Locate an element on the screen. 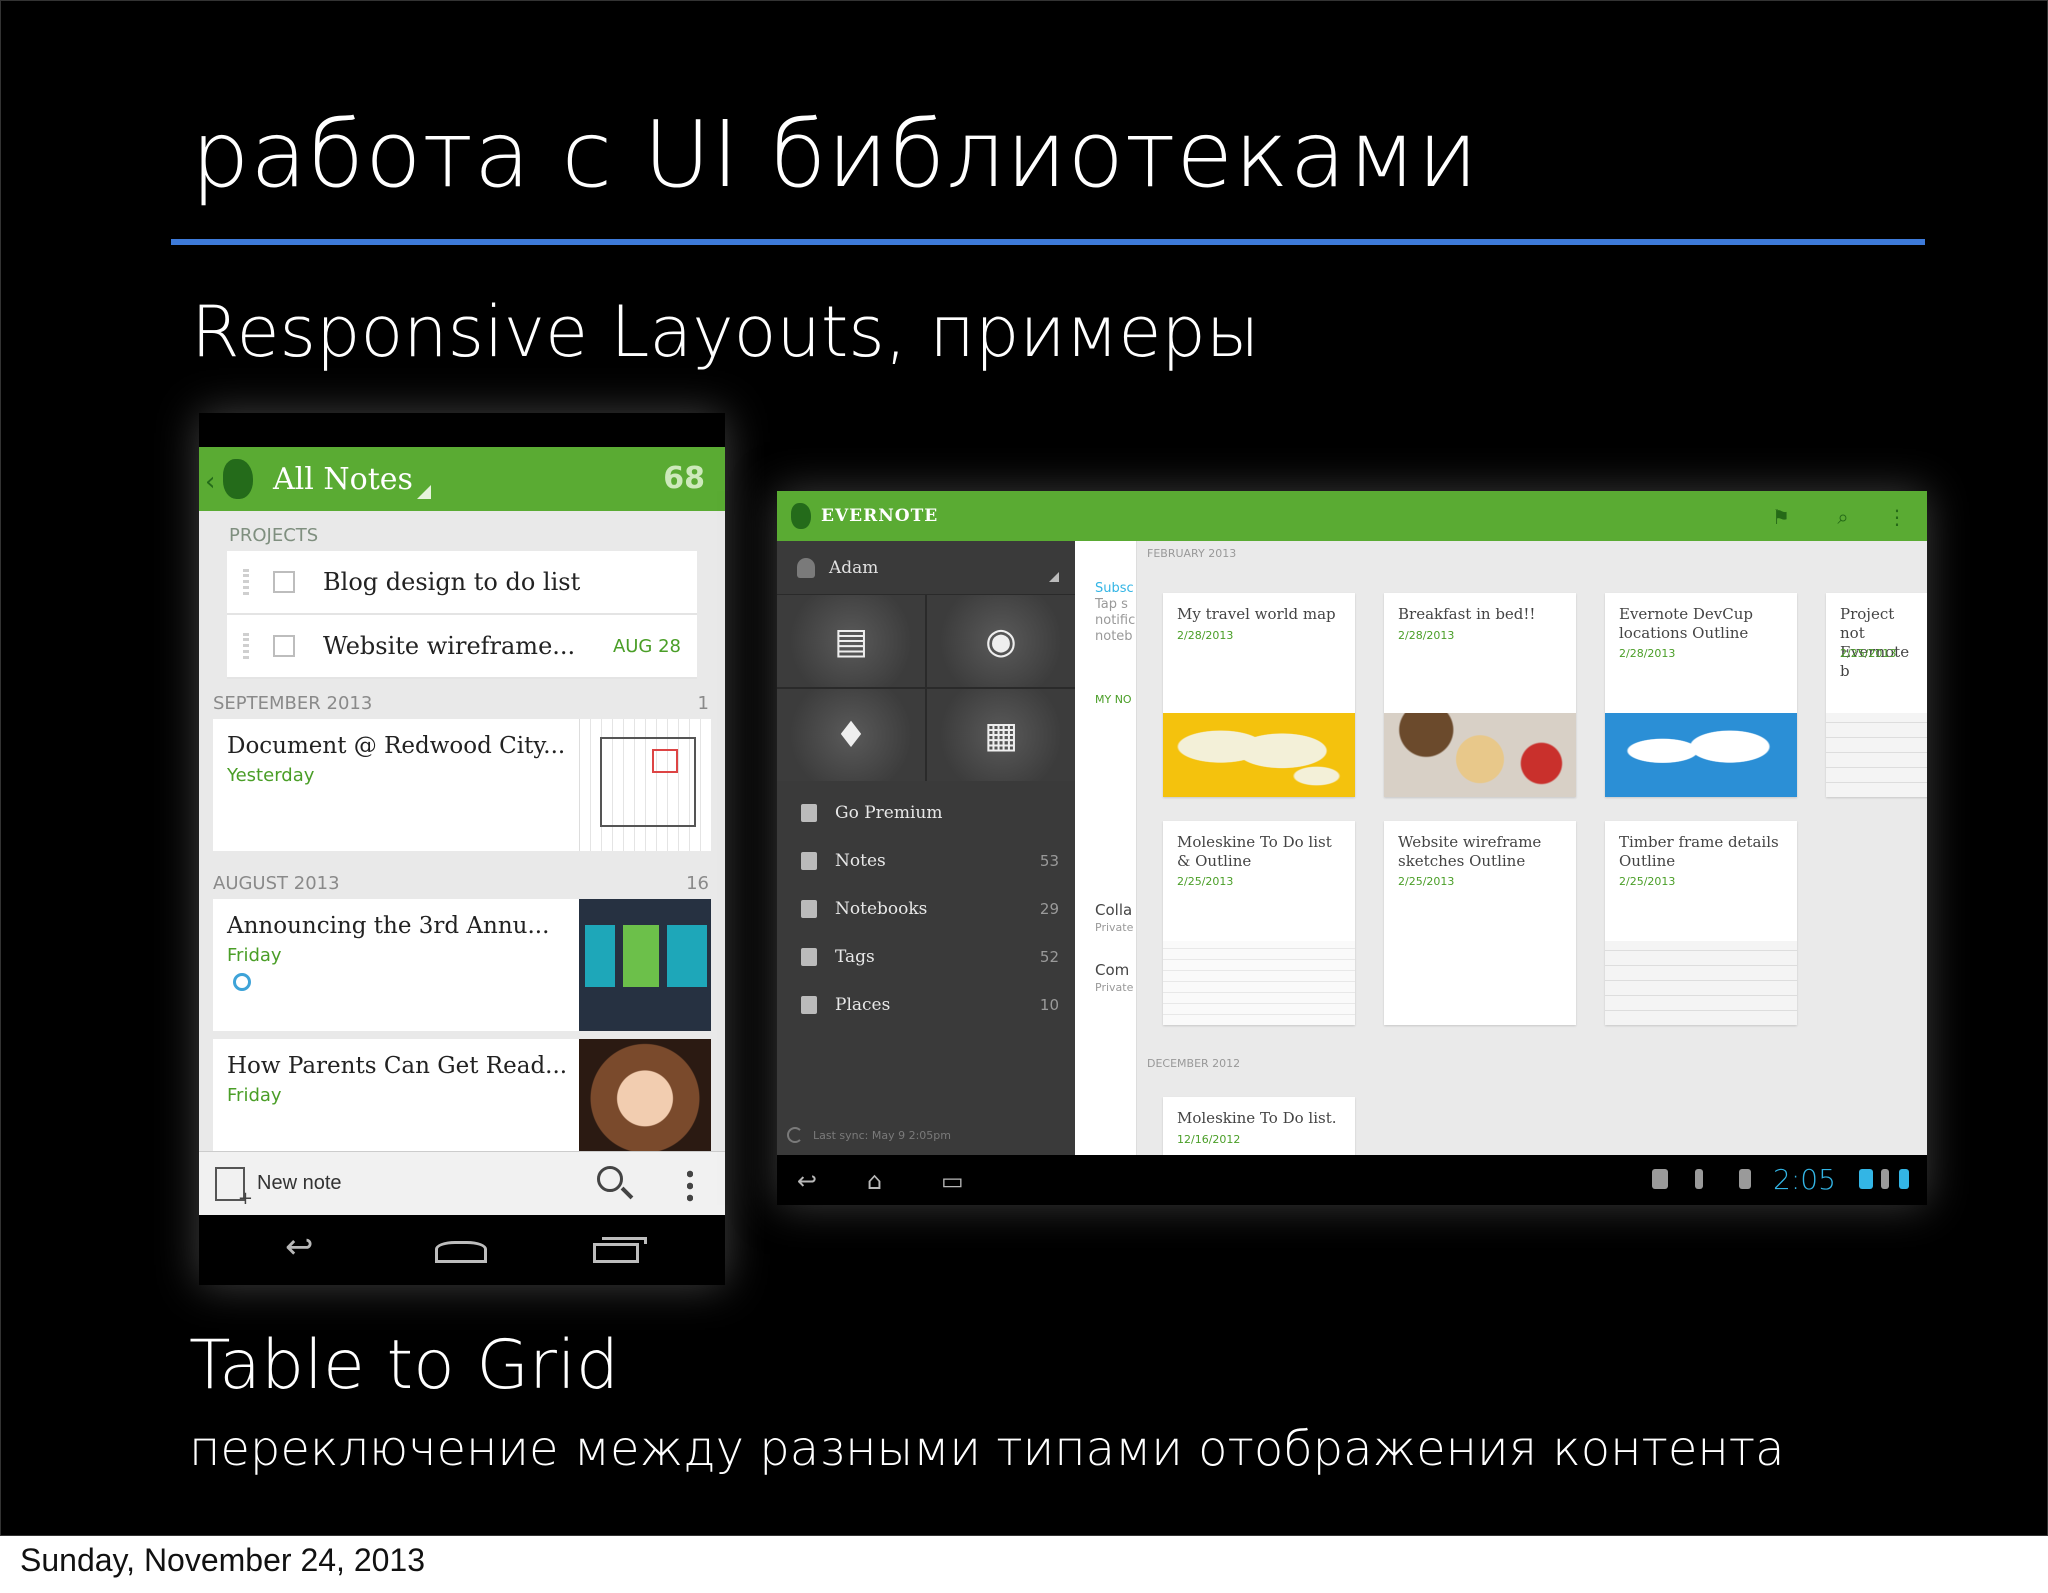  account-switcher: Adam is located at coordinates (926, 568).